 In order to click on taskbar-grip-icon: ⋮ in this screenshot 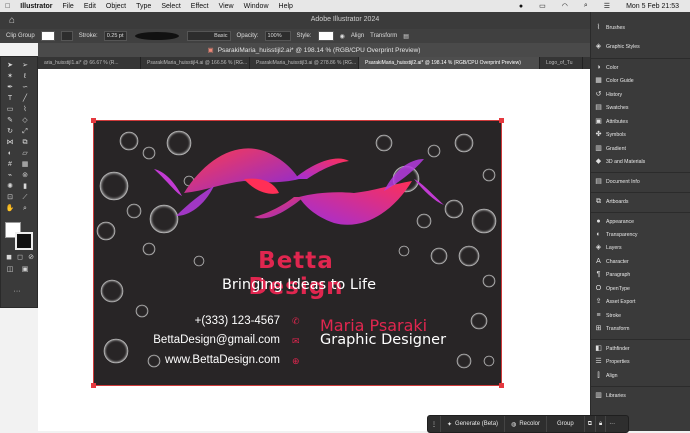, I will do `click(434, 424)`.